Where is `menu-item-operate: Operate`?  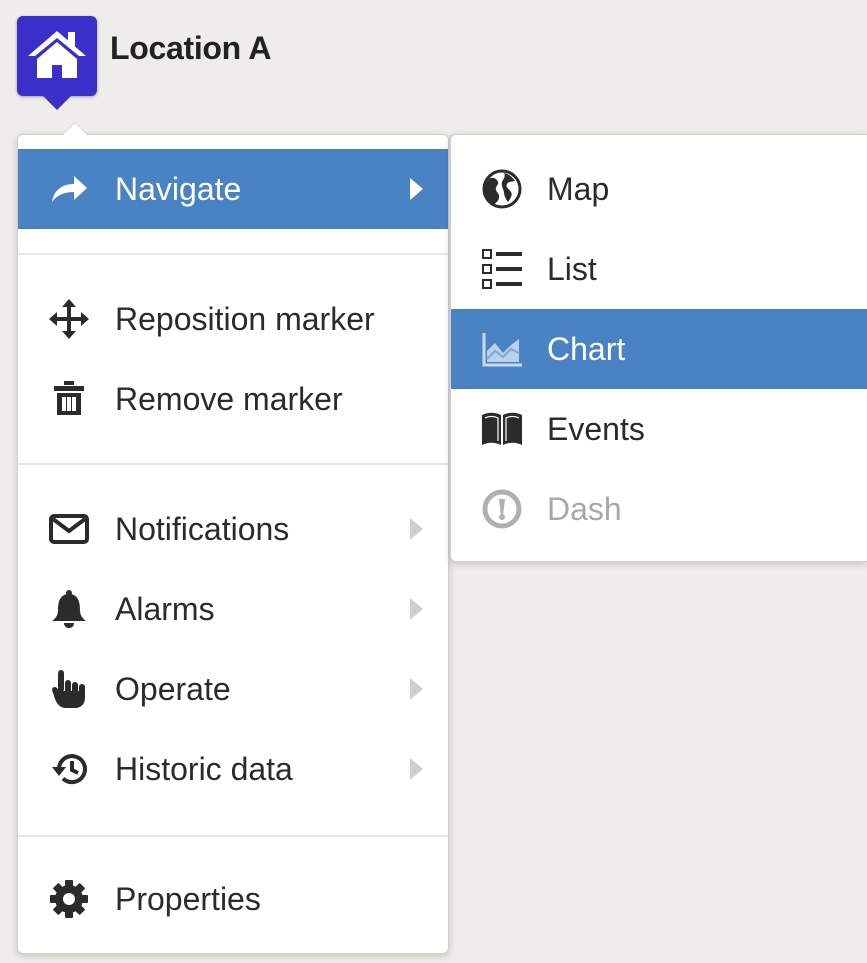
menu-item-operate: Operate is located at coordinates (233, 689).